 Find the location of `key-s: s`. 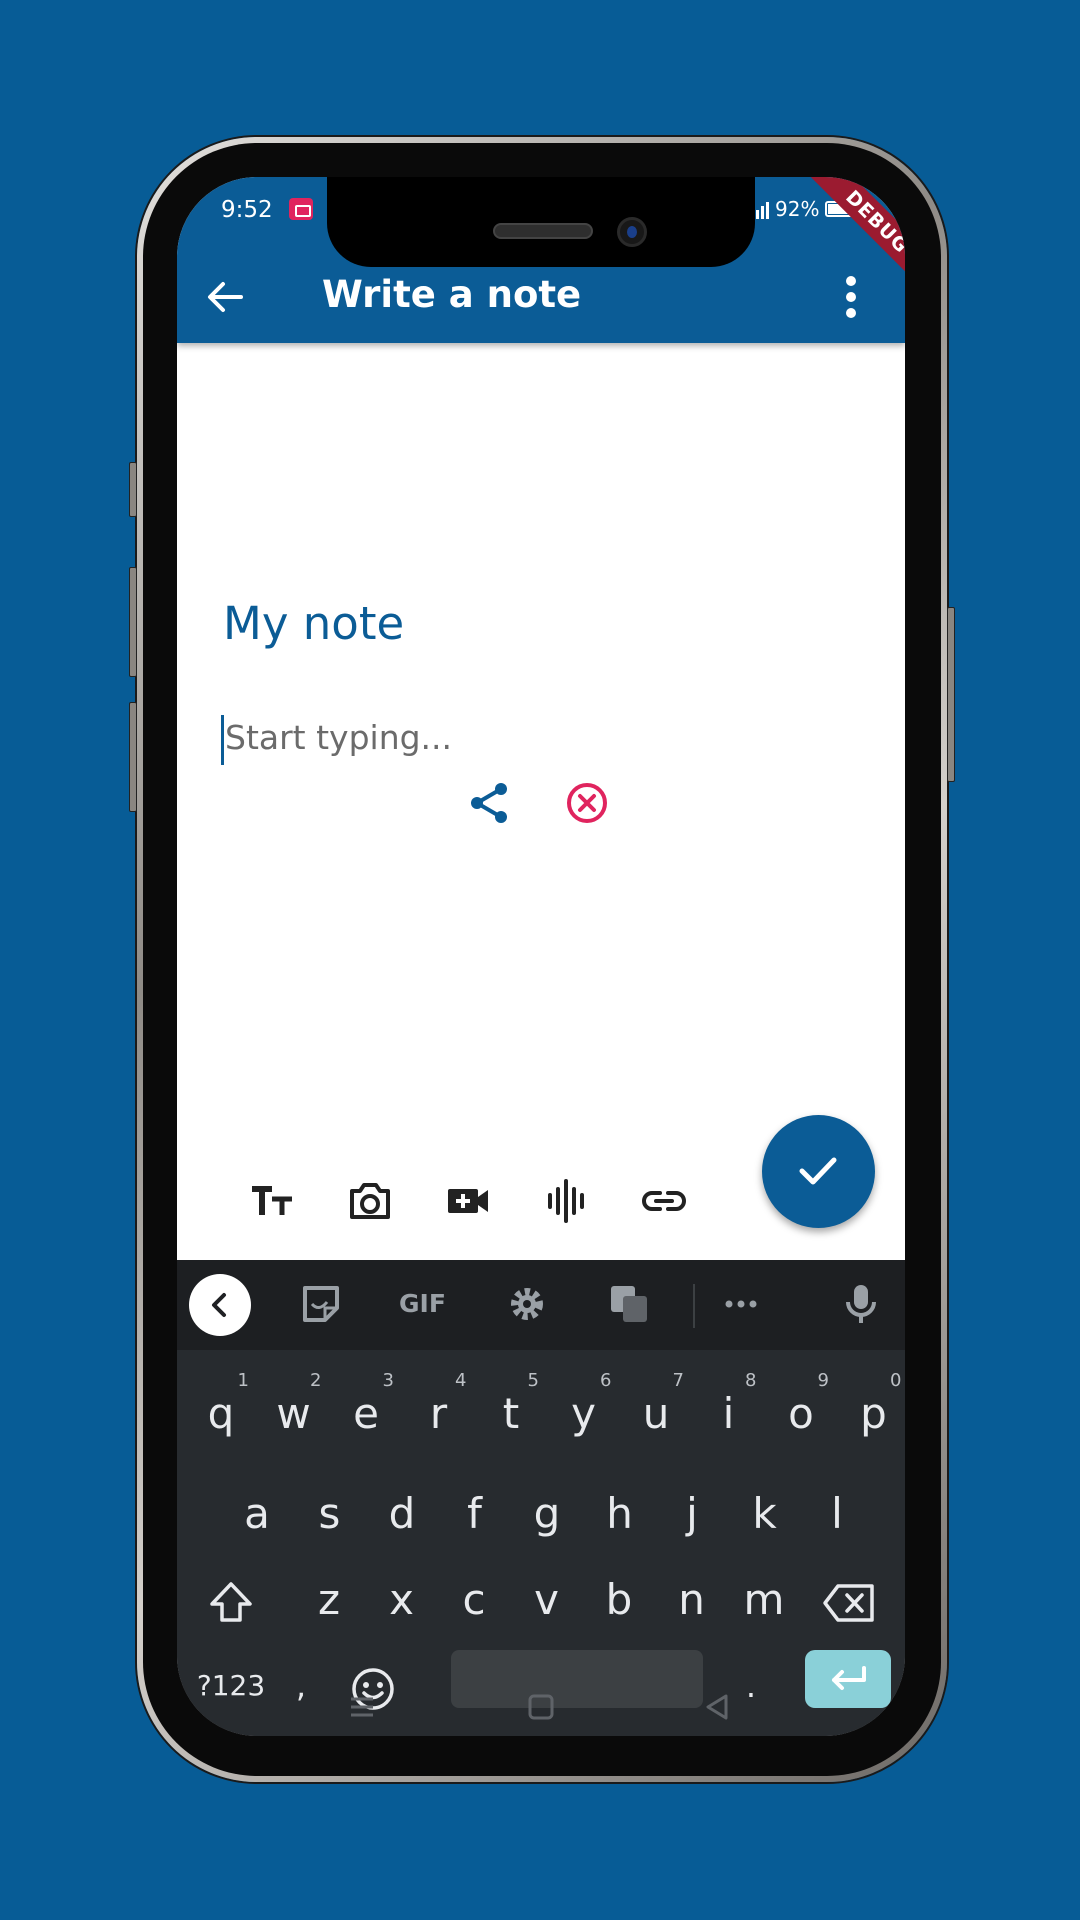

key-s: s is located at coordinates (330, 1514).